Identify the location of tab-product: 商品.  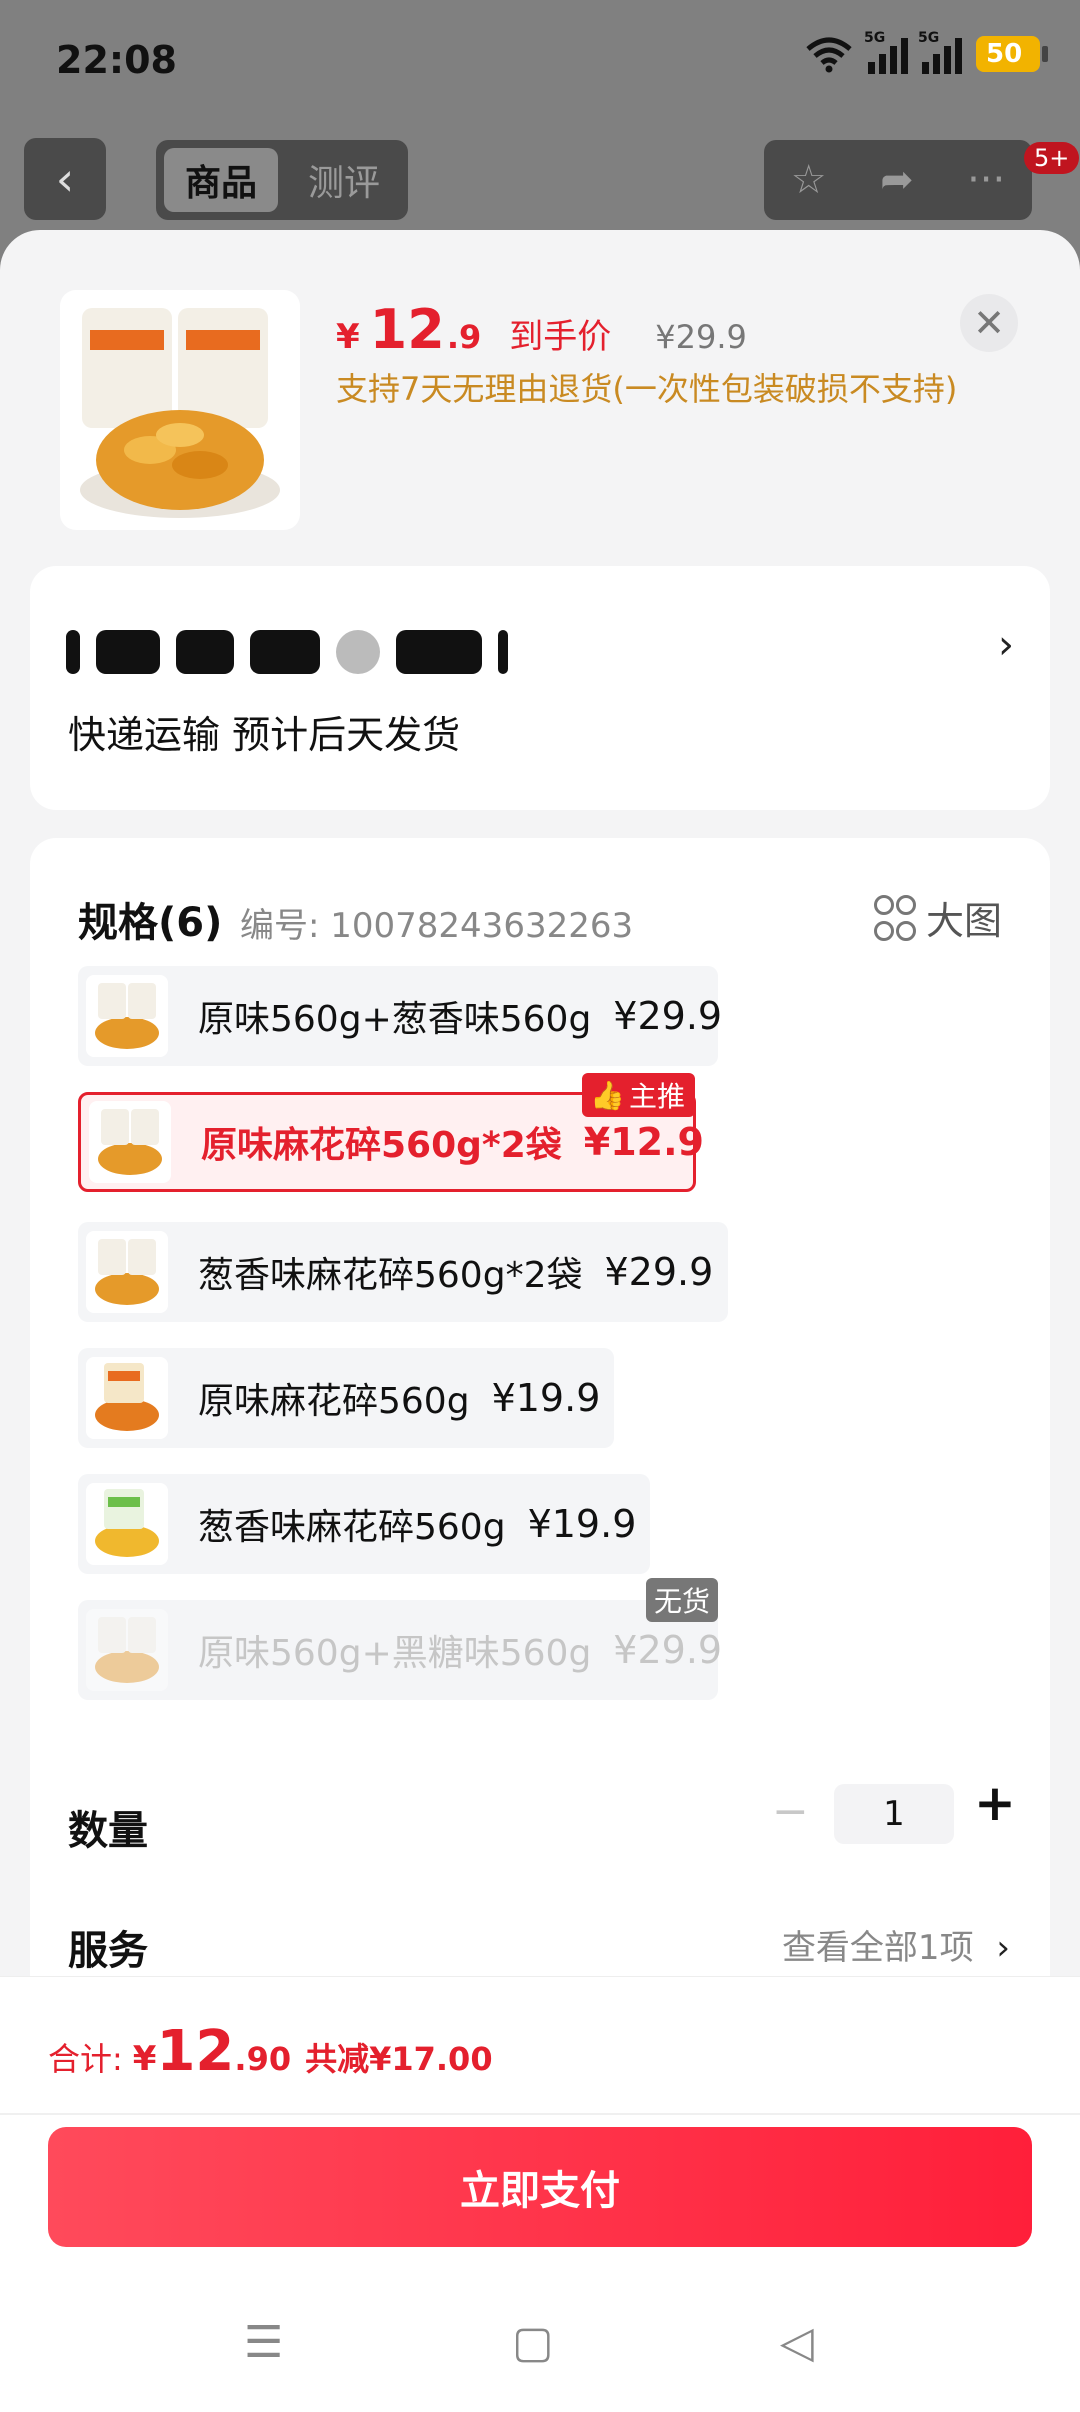
(221, 180).